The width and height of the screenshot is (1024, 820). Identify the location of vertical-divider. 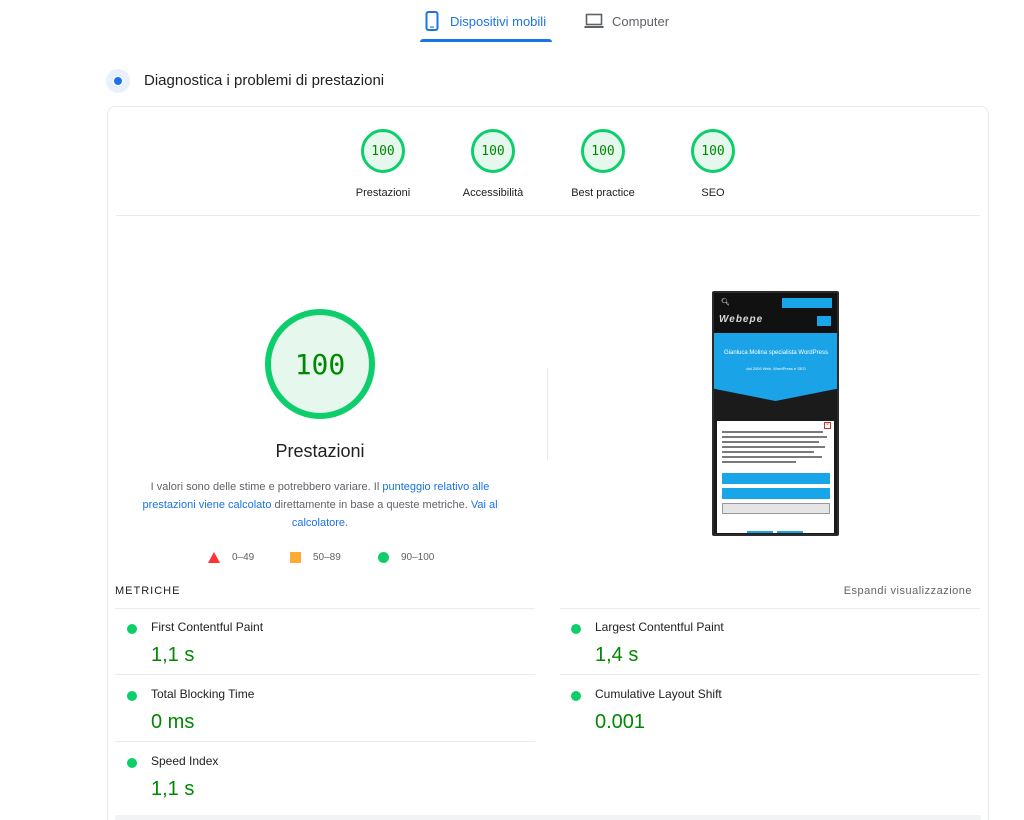
(547, 414).